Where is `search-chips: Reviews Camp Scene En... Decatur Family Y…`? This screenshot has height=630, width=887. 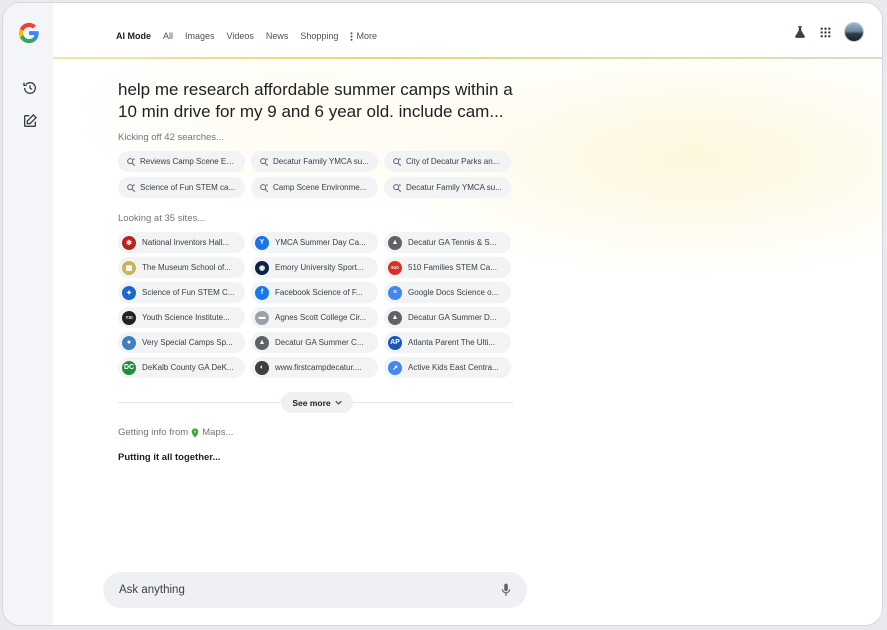 search-chips: Reviews Camp Scene En... Decatur Family Y… is located at coordinates (318, 174).